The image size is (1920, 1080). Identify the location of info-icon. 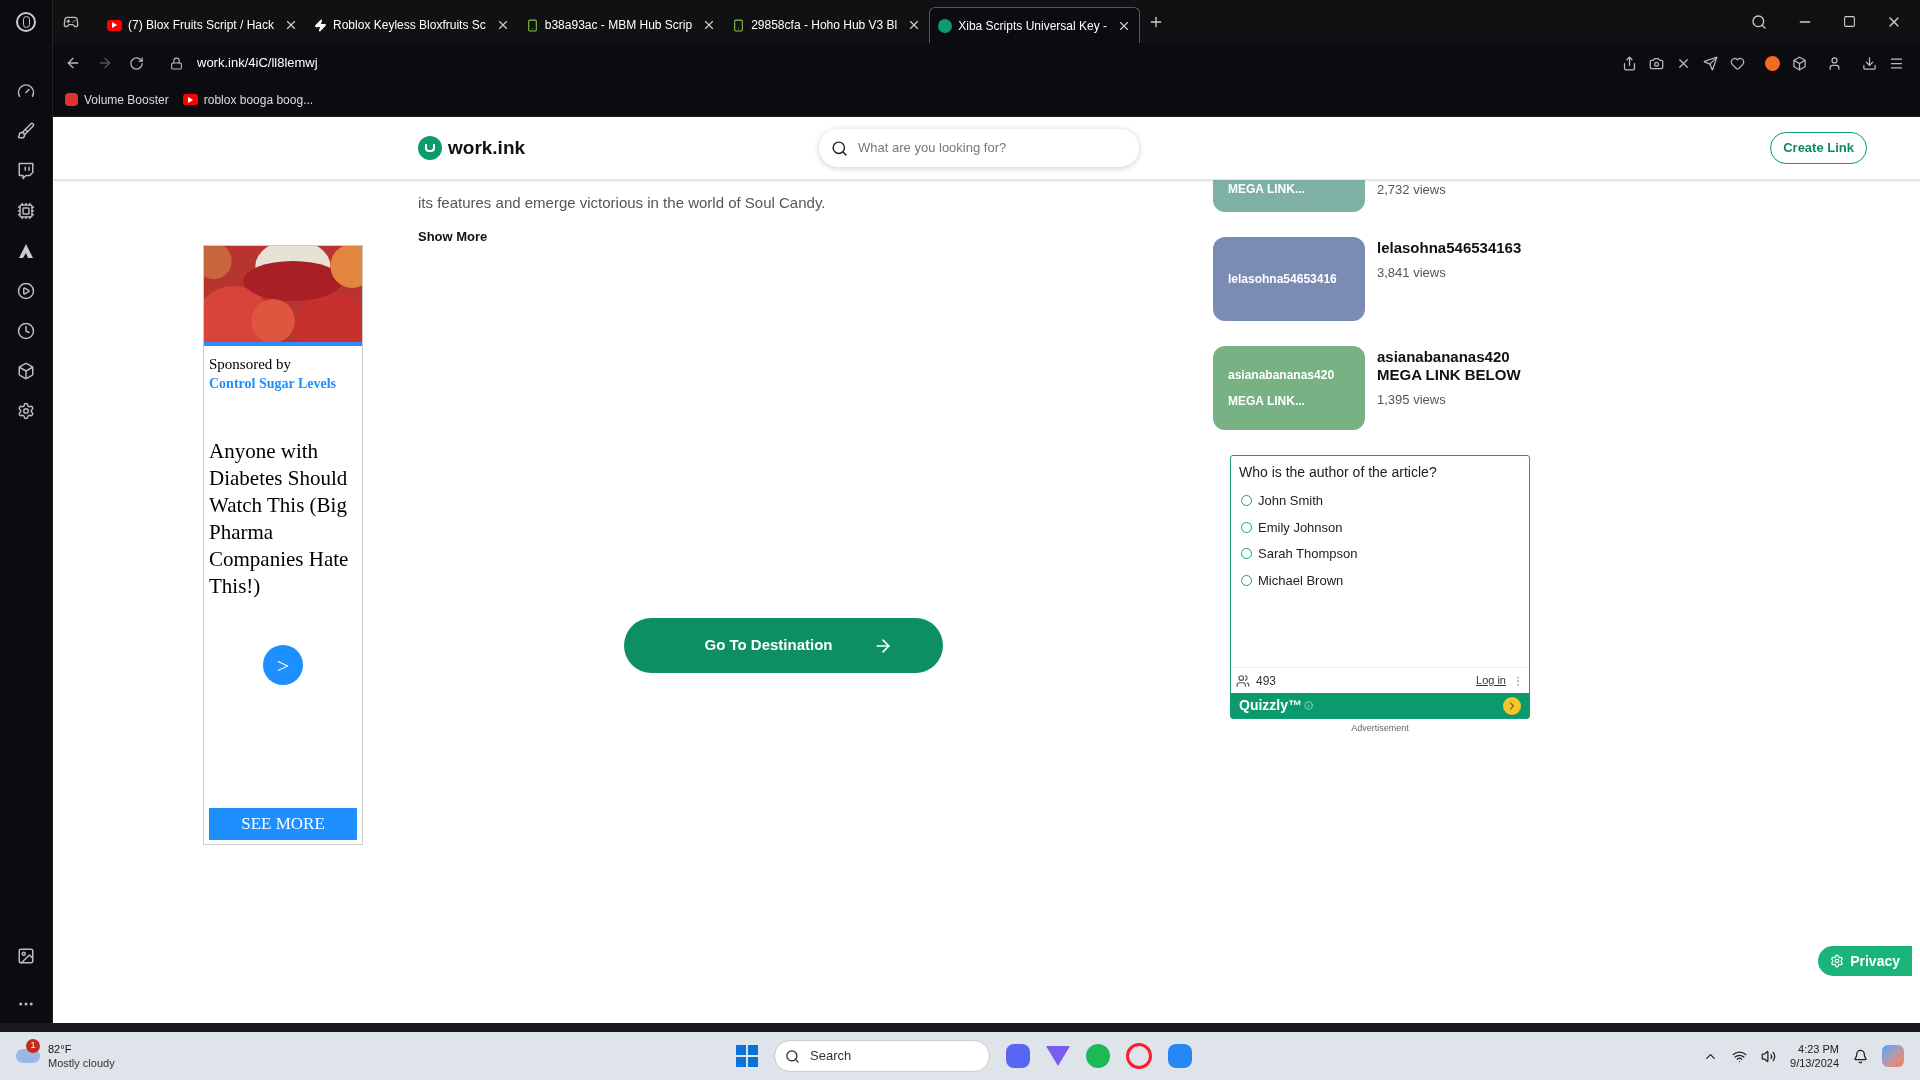
(1308, 705).